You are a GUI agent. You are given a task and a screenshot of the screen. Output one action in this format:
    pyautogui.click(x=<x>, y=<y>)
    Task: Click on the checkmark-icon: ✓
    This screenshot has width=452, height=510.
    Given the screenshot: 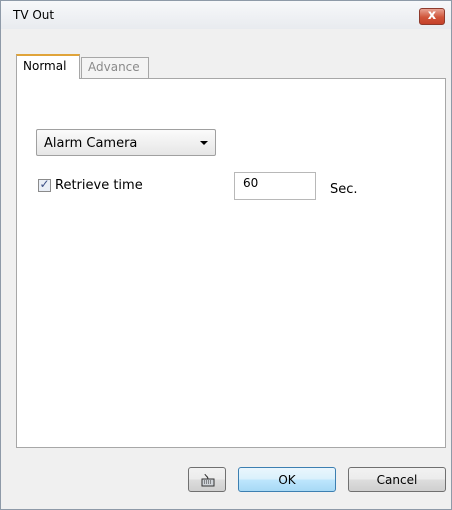 What is the action you would take?
    pyautogui.click(x=44, y=184)
    